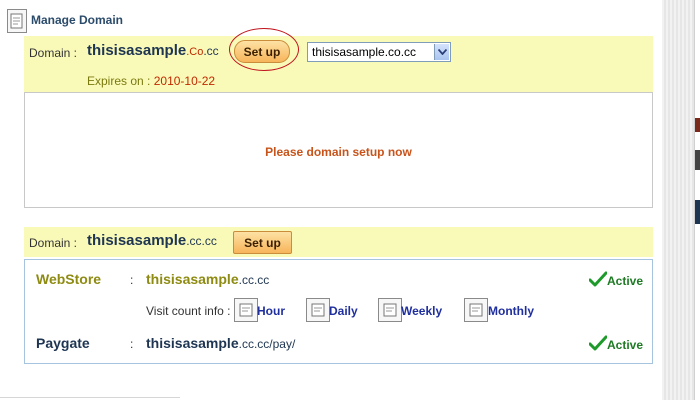  What do you see at coordinates (271, 311) in the screenshot?
I see `visit-hour-link: Hour` at bounding box center [271, 311].